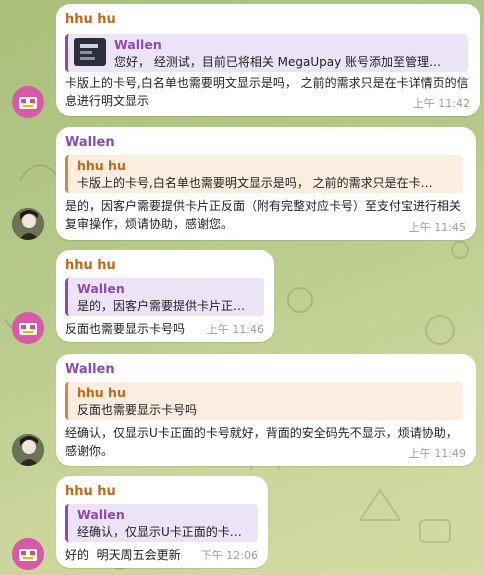  I want to click on message-time: 下午 12:06, so click(229, 555).